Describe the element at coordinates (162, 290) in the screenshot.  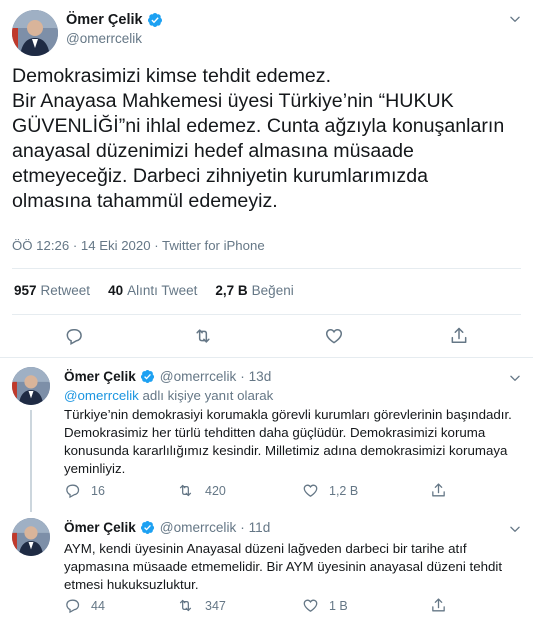
I see `quote-label: Alıntı Tweet` at that location.